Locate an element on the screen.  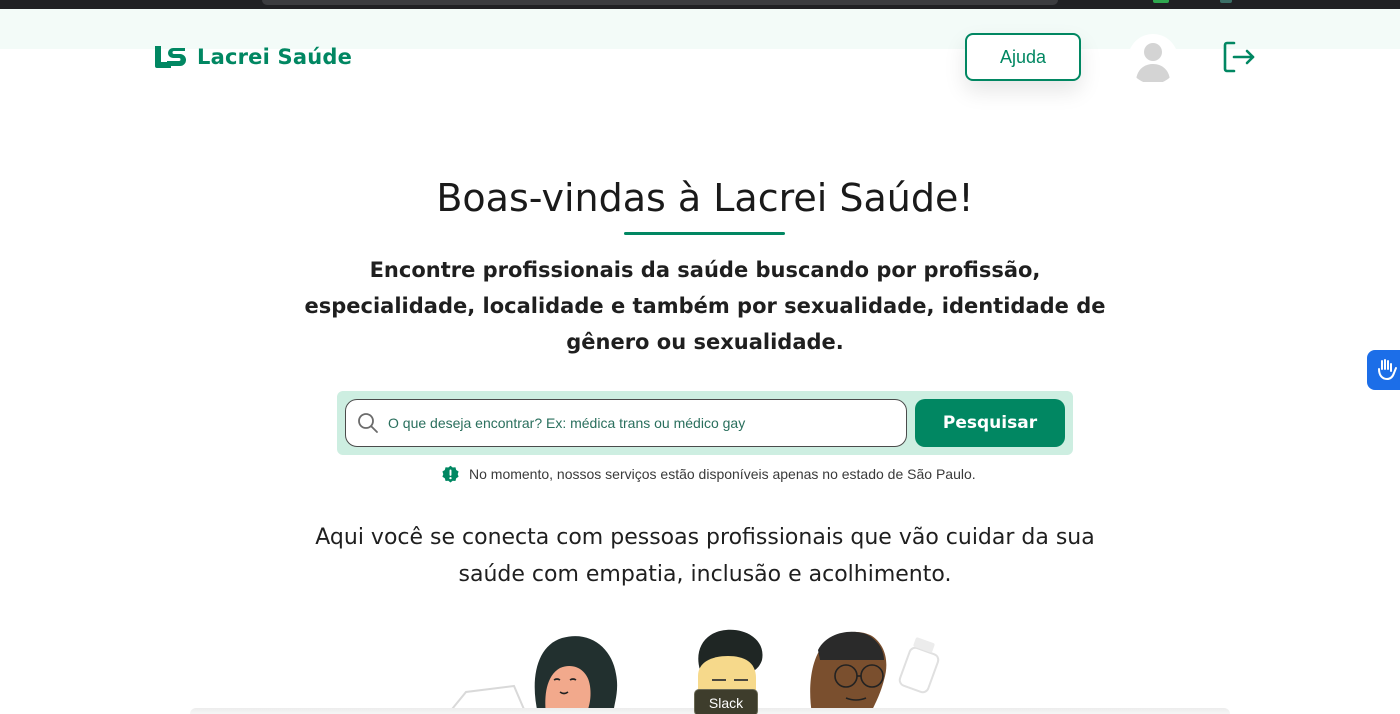
brand-name: Lacrei Saúde is located at coordinates (275, 57).